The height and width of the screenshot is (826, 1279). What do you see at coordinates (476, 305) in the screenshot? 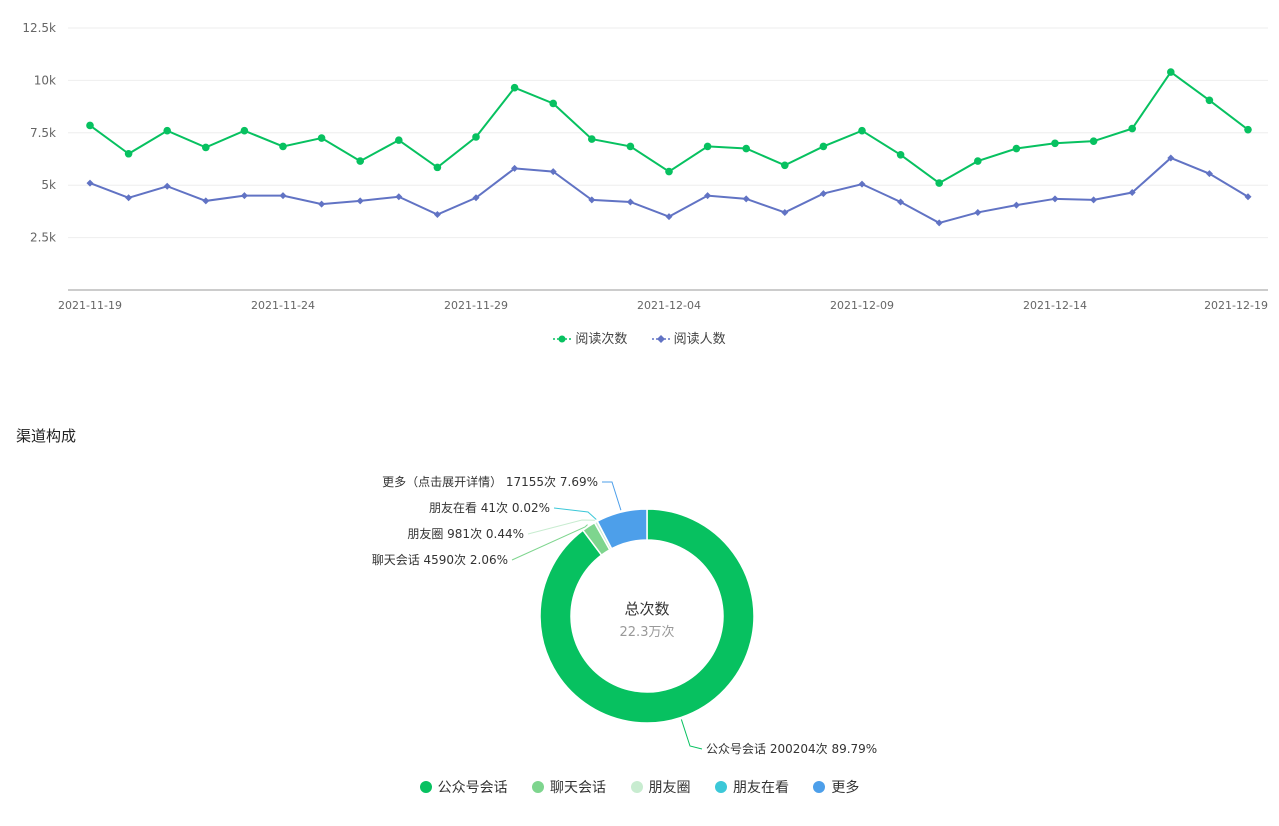
I see `x-tick-label: 2021-11-29` at bounding box center [476, 305].